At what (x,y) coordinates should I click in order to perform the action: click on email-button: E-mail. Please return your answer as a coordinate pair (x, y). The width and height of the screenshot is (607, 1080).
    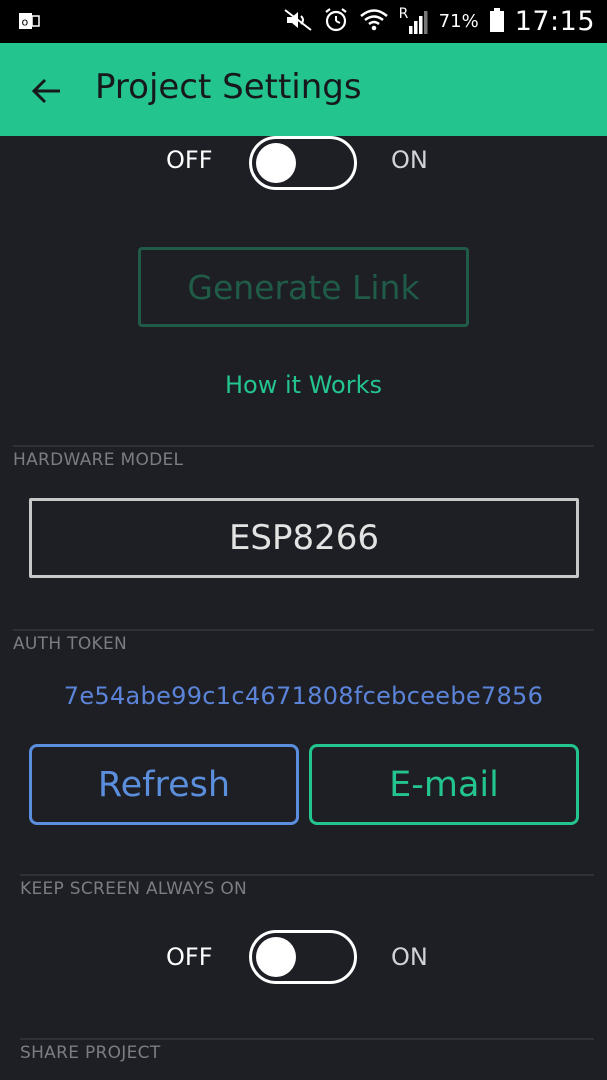
    Looking at the image, I should click on (444, 784).